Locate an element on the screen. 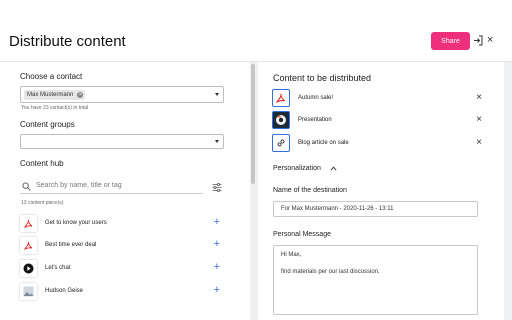 The height and width of the screenshot is (320, 512). list-item: Best time ever deal + is located at coordinates (123, 247).